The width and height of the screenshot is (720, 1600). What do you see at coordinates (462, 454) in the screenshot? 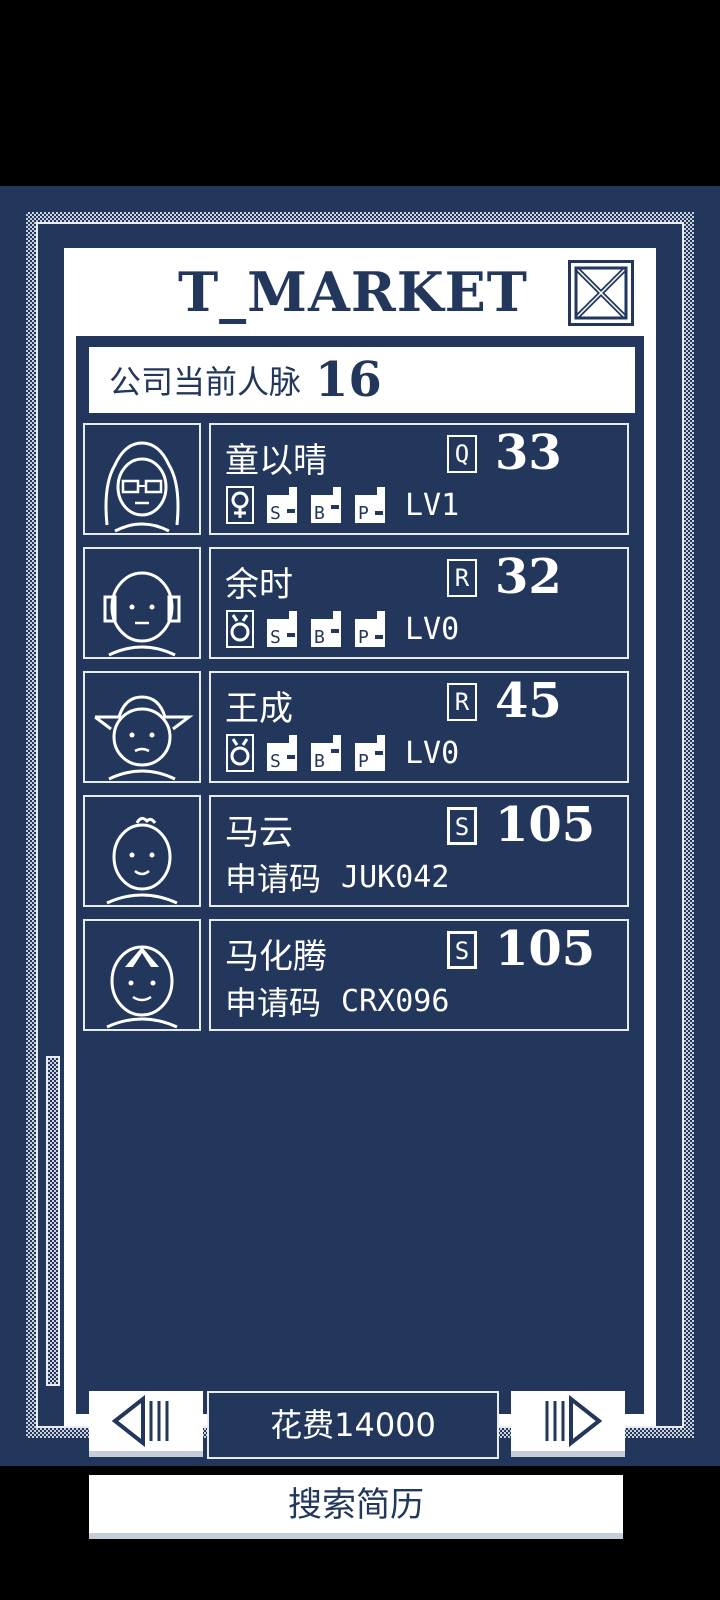
I see `rank-badge: Q` at bounding box center [462, 454].